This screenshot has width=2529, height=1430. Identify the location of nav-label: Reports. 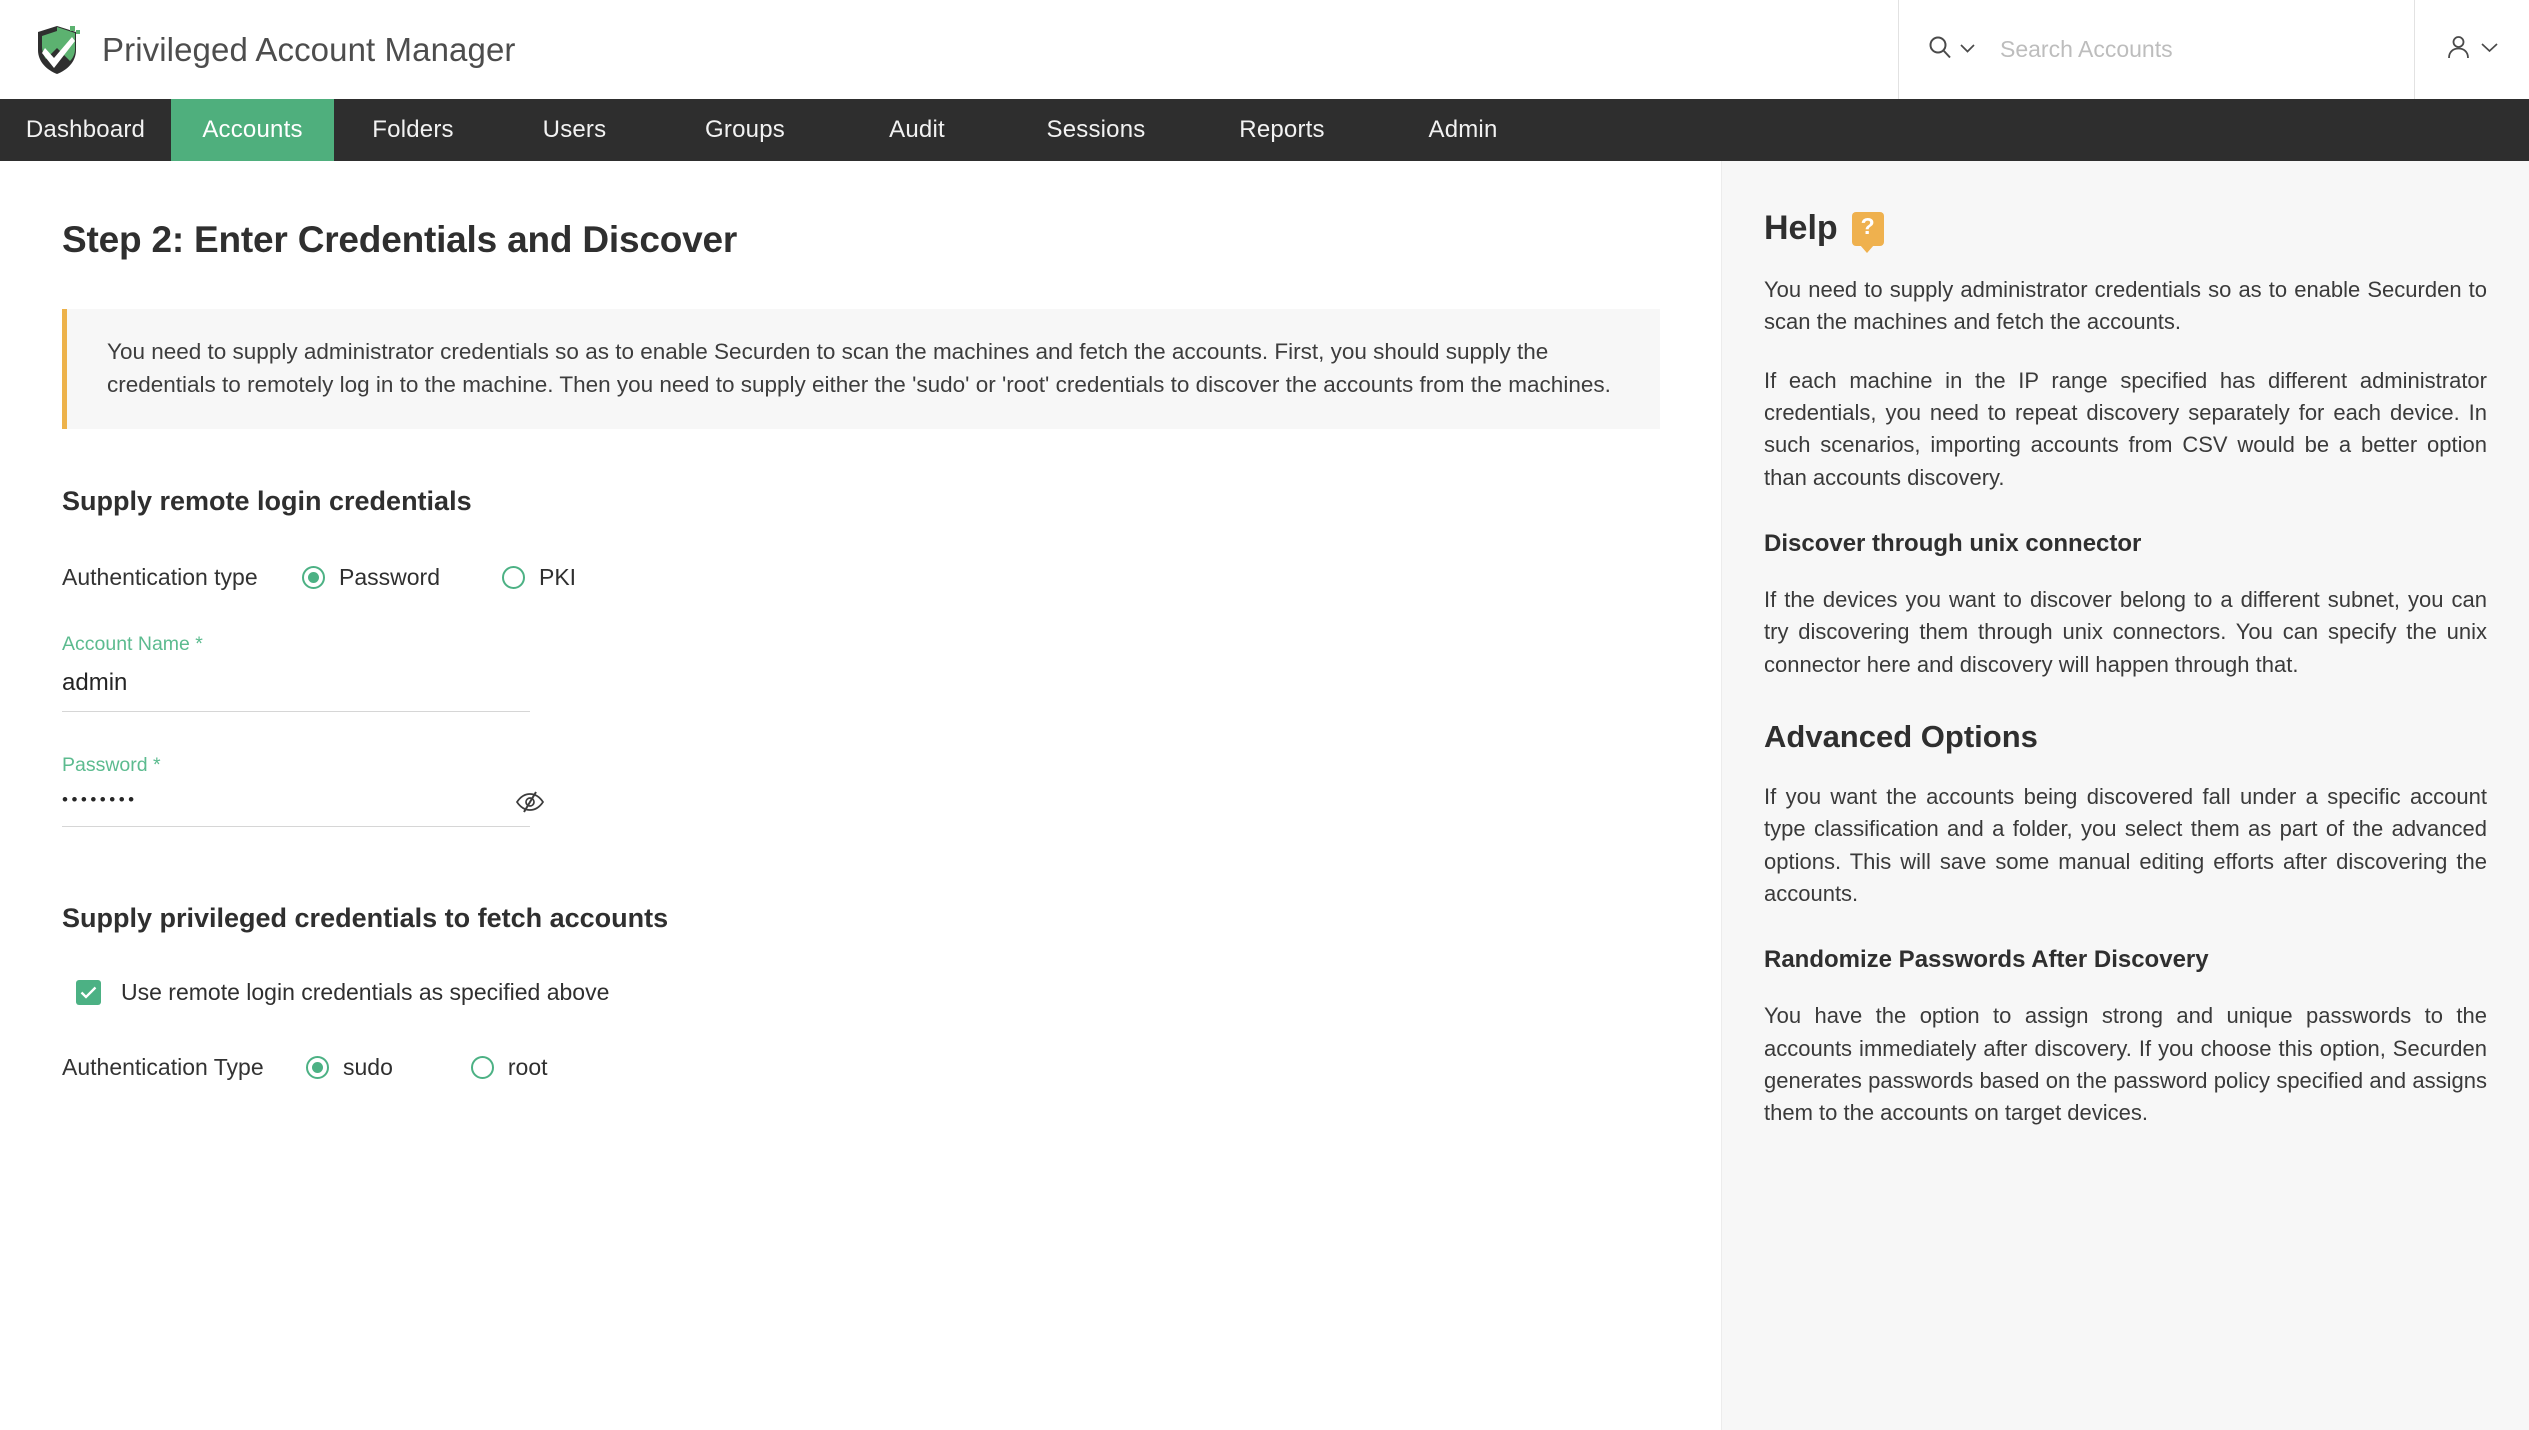
(1282, 129).